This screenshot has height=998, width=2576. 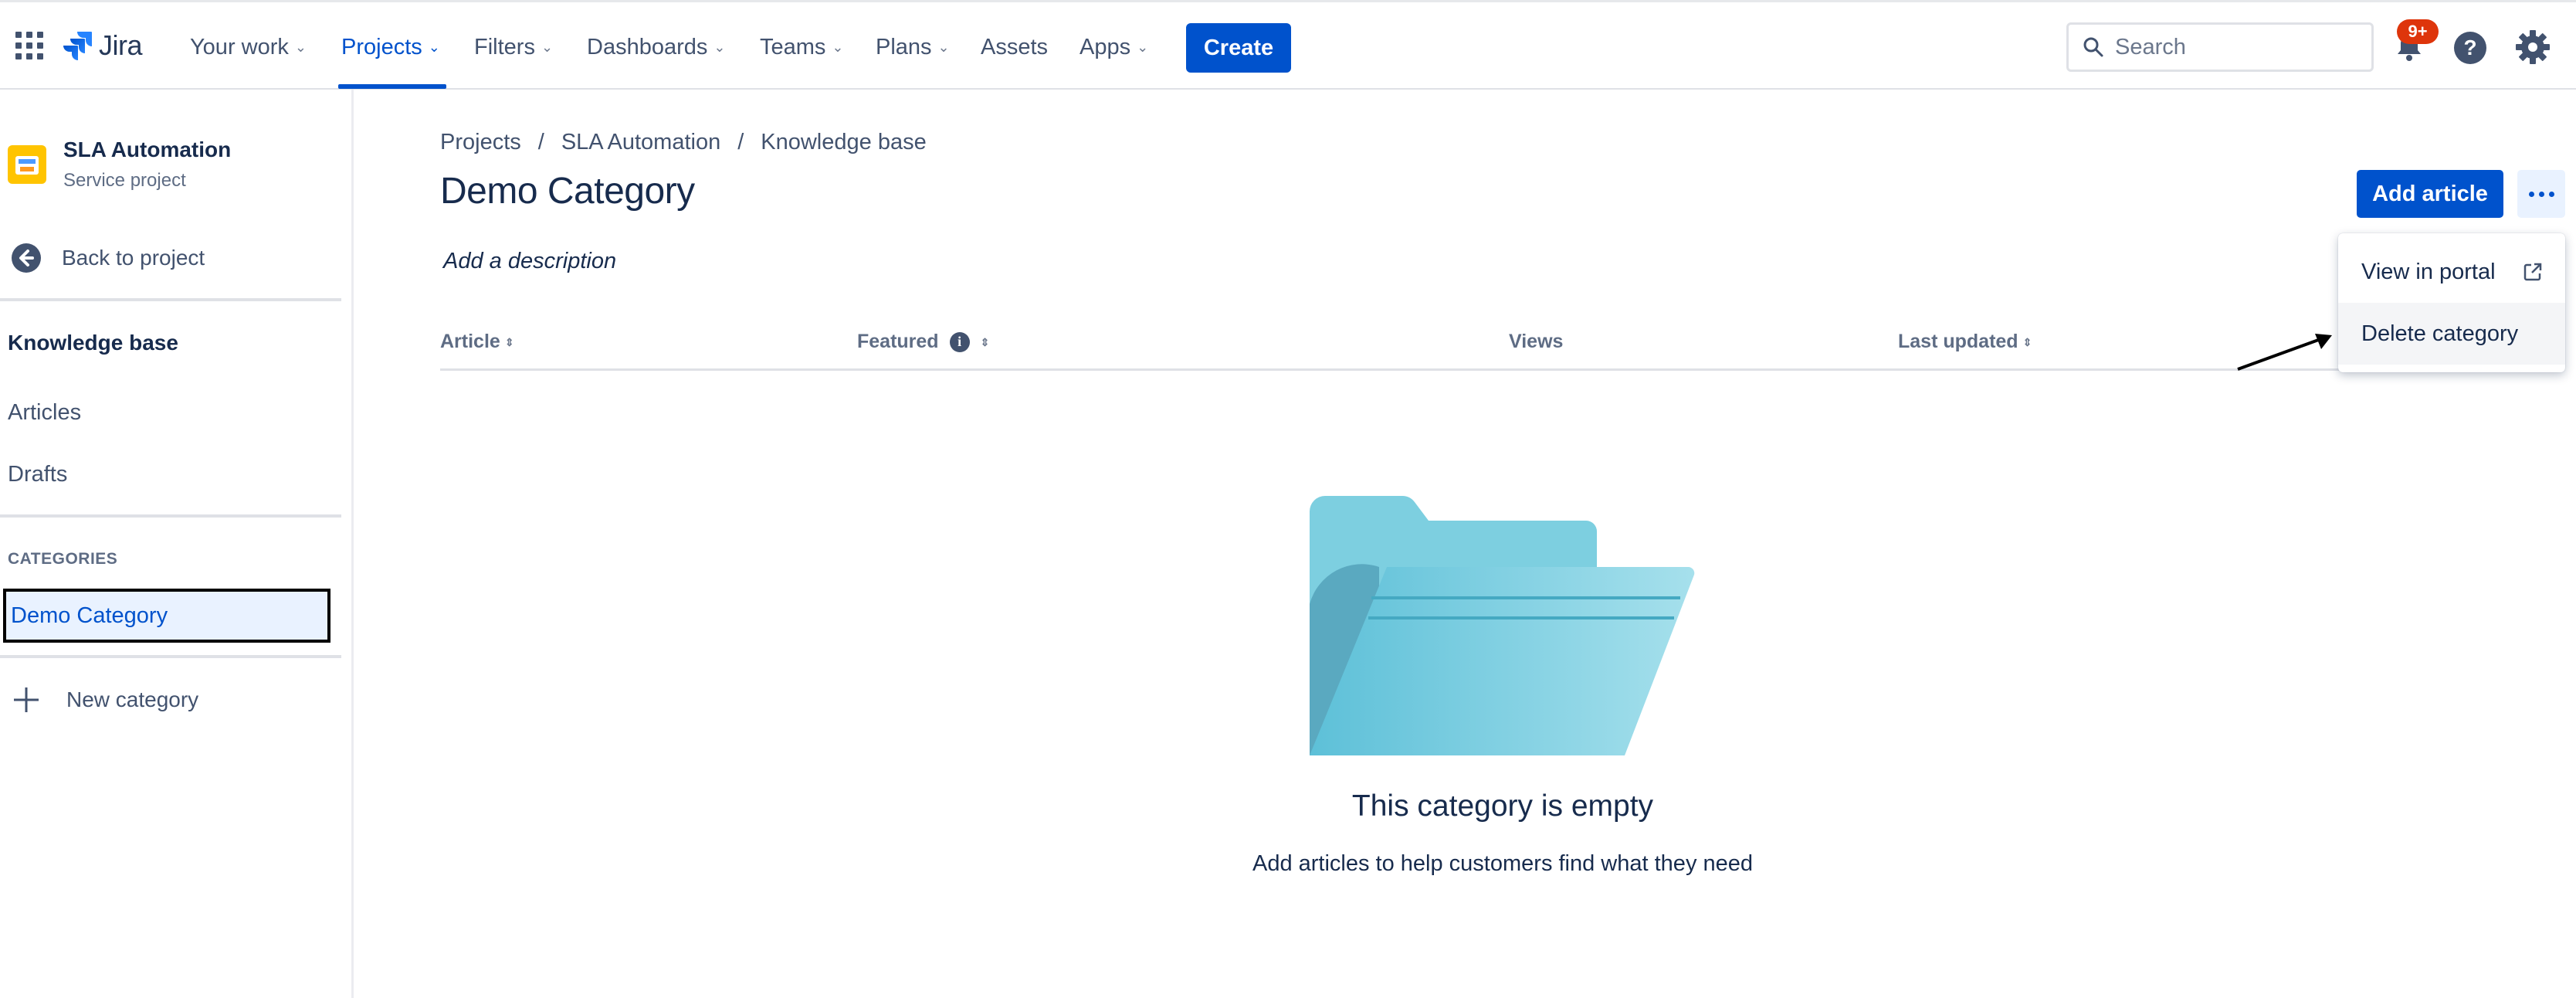 I want to click on column-label: Views, so click(x=1536, y=341).